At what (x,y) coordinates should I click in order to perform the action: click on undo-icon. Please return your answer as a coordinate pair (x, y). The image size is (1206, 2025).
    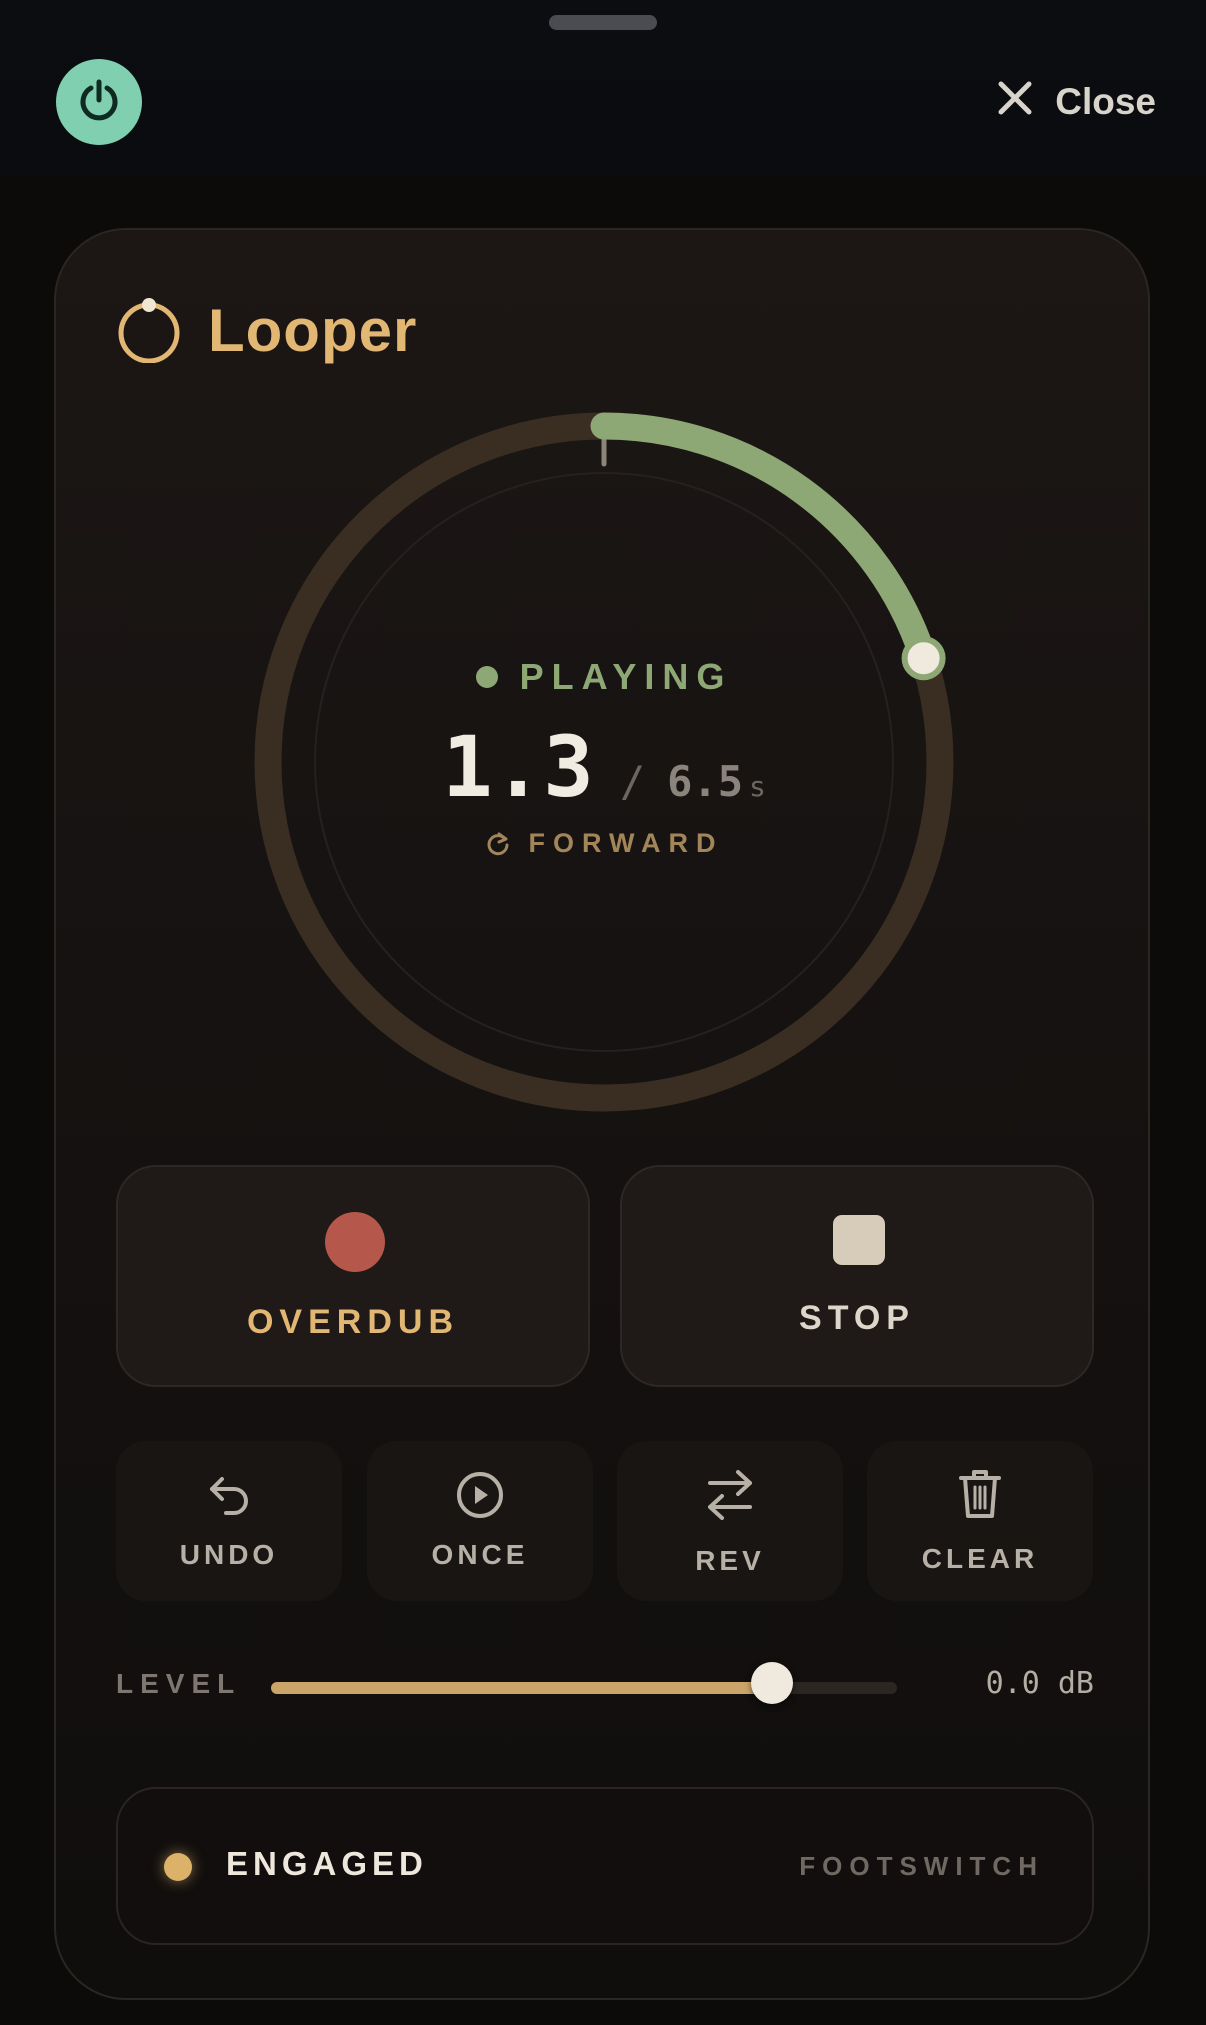
    Looking at the image, I should click on (229, 1496).